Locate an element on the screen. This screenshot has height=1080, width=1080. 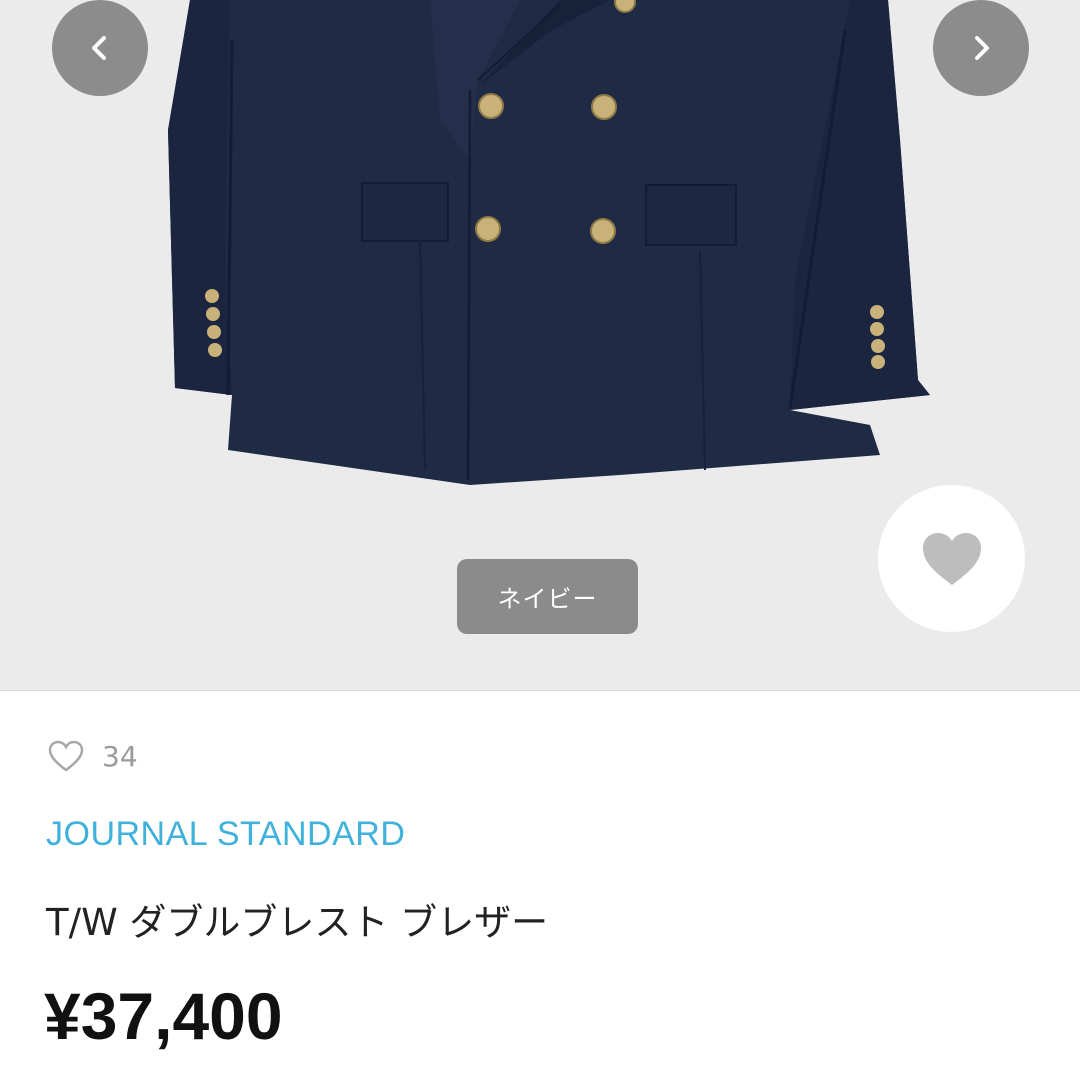
favorite-button is located at coordinates (951, 558).